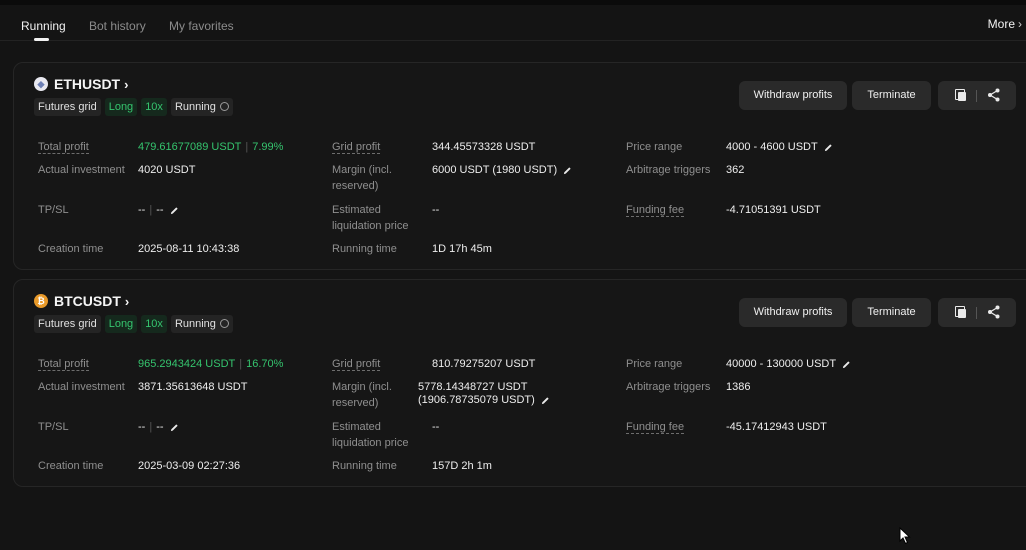 The image size is (1026, 550). What do you see at coordinates (788, 364) in the screenshot?
I see `price-range-value: 40000 - 130000 USDT` at bounding box center [788, 364].